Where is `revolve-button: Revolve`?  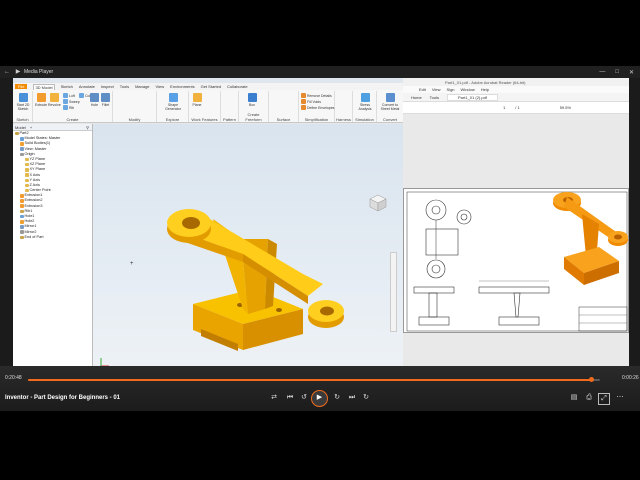
revolve-button: Revolve is located at coordinates (54, 100).